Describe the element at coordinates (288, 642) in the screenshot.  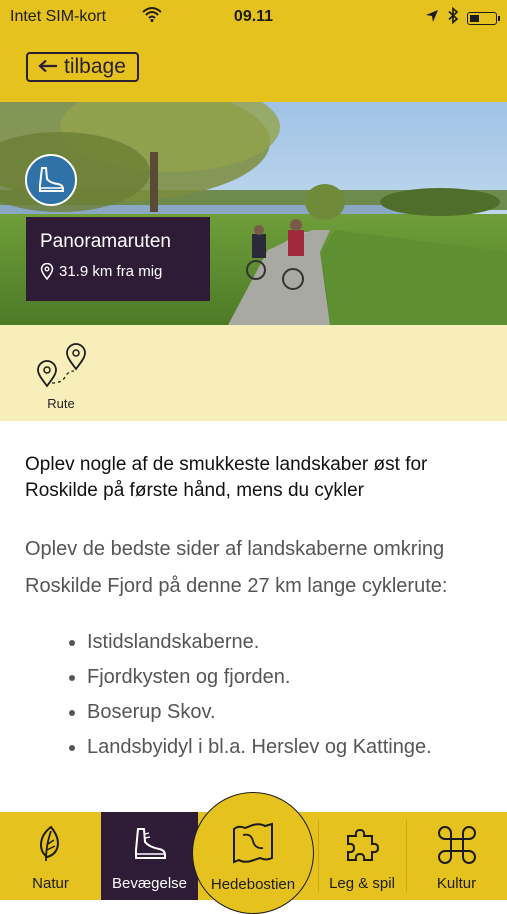
I see `list-item: Istidslandskaberne.` at that location.